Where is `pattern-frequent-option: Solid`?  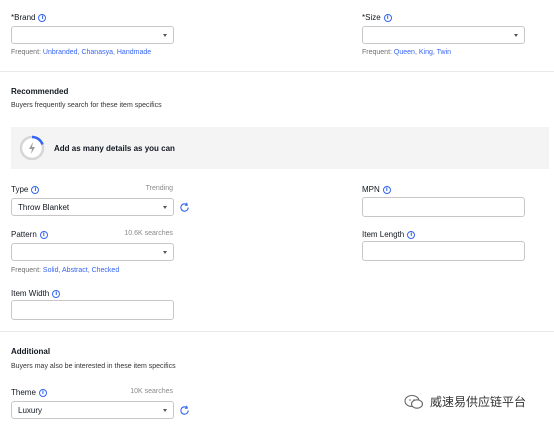 pattern-frequent-option: Solid is located at coordinates (51, 270).